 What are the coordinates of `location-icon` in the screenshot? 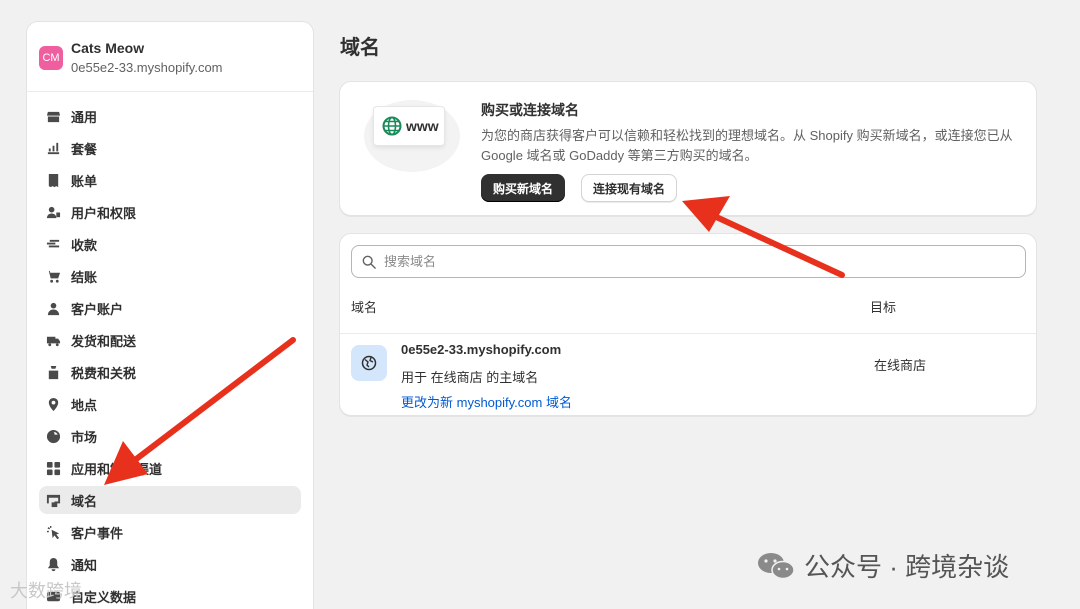 It's located at (53, 404).